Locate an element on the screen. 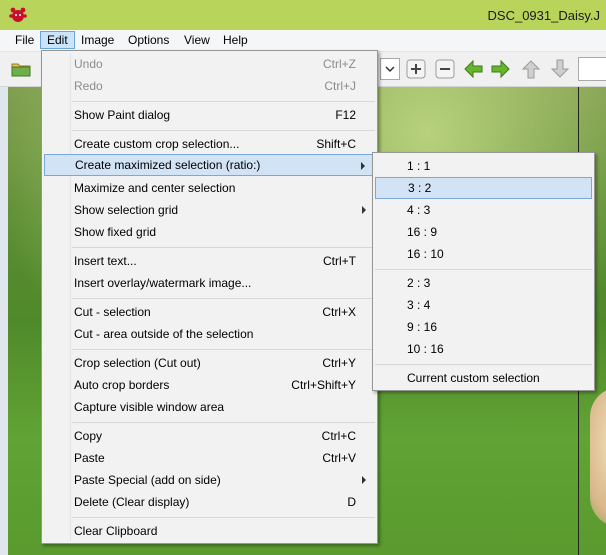  down-arrow-icon is located at coordinates (560, 69).